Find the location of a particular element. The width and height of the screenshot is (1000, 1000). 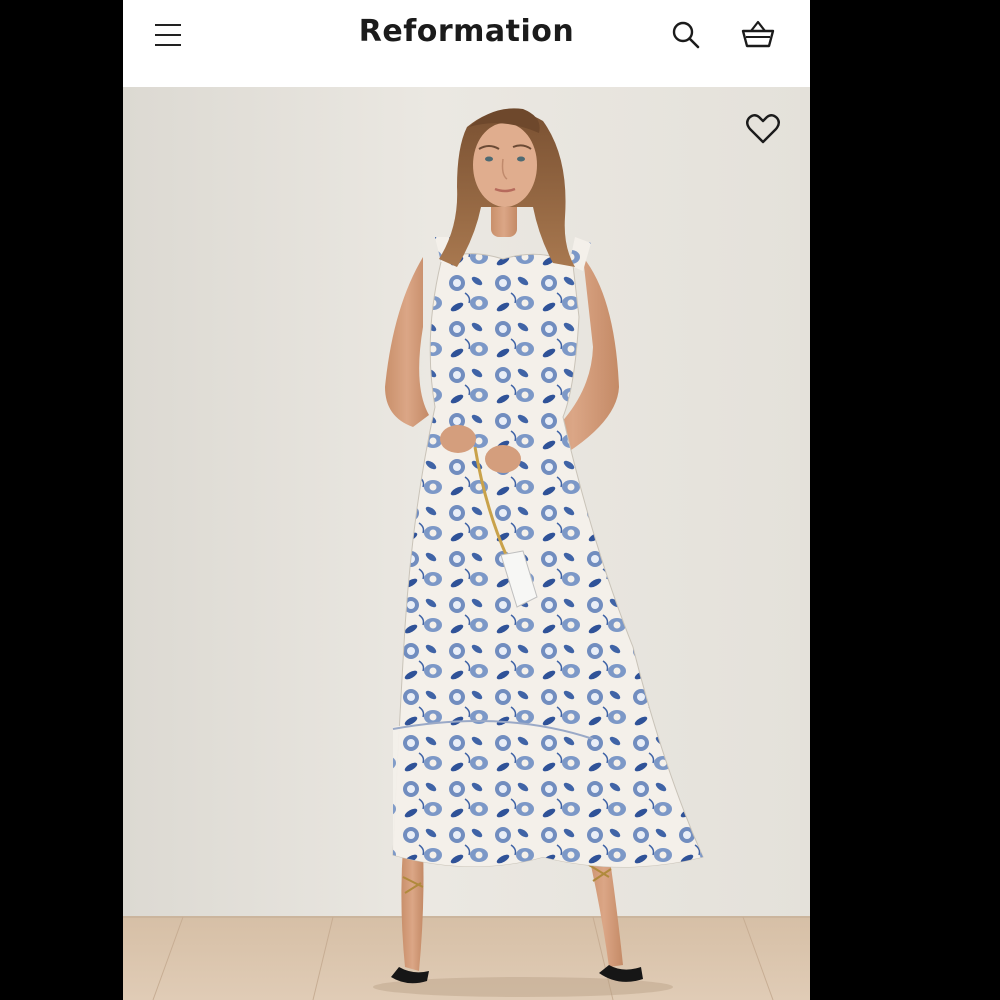

brand-logo: Reformation is located at coordinates (466, 31).